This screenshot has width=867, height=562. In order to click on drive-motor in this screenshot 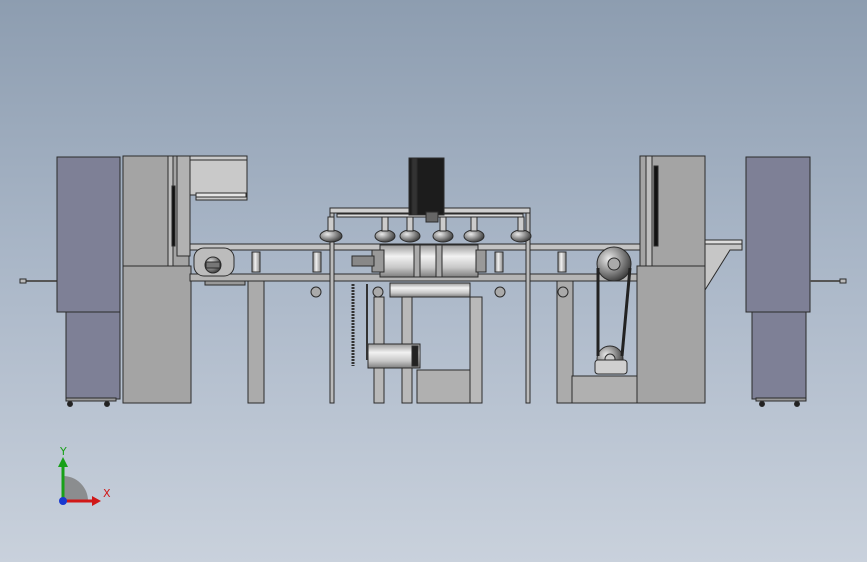, I will do `click(426, 190)`.